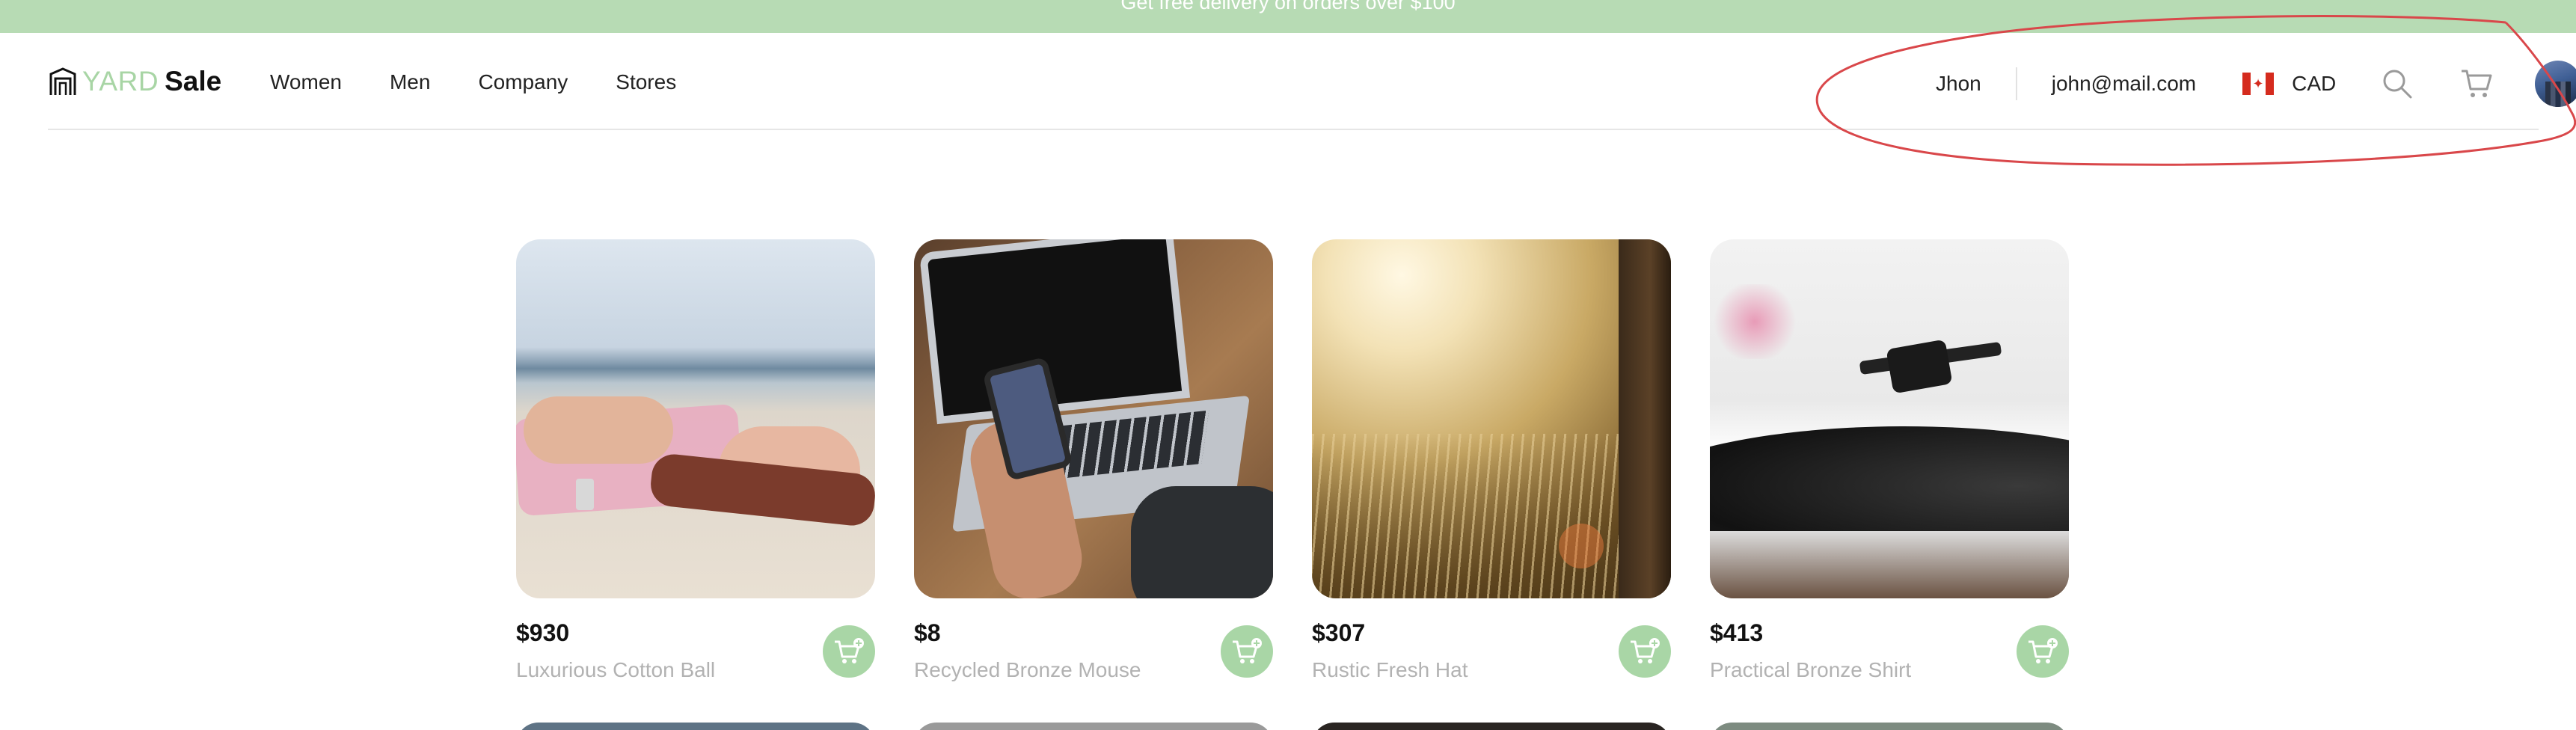 The image size is (2576, 730). Describe the element at coordinates (120, 81) in the screenshot. I see `brand-name-part1: YARD` at that location.